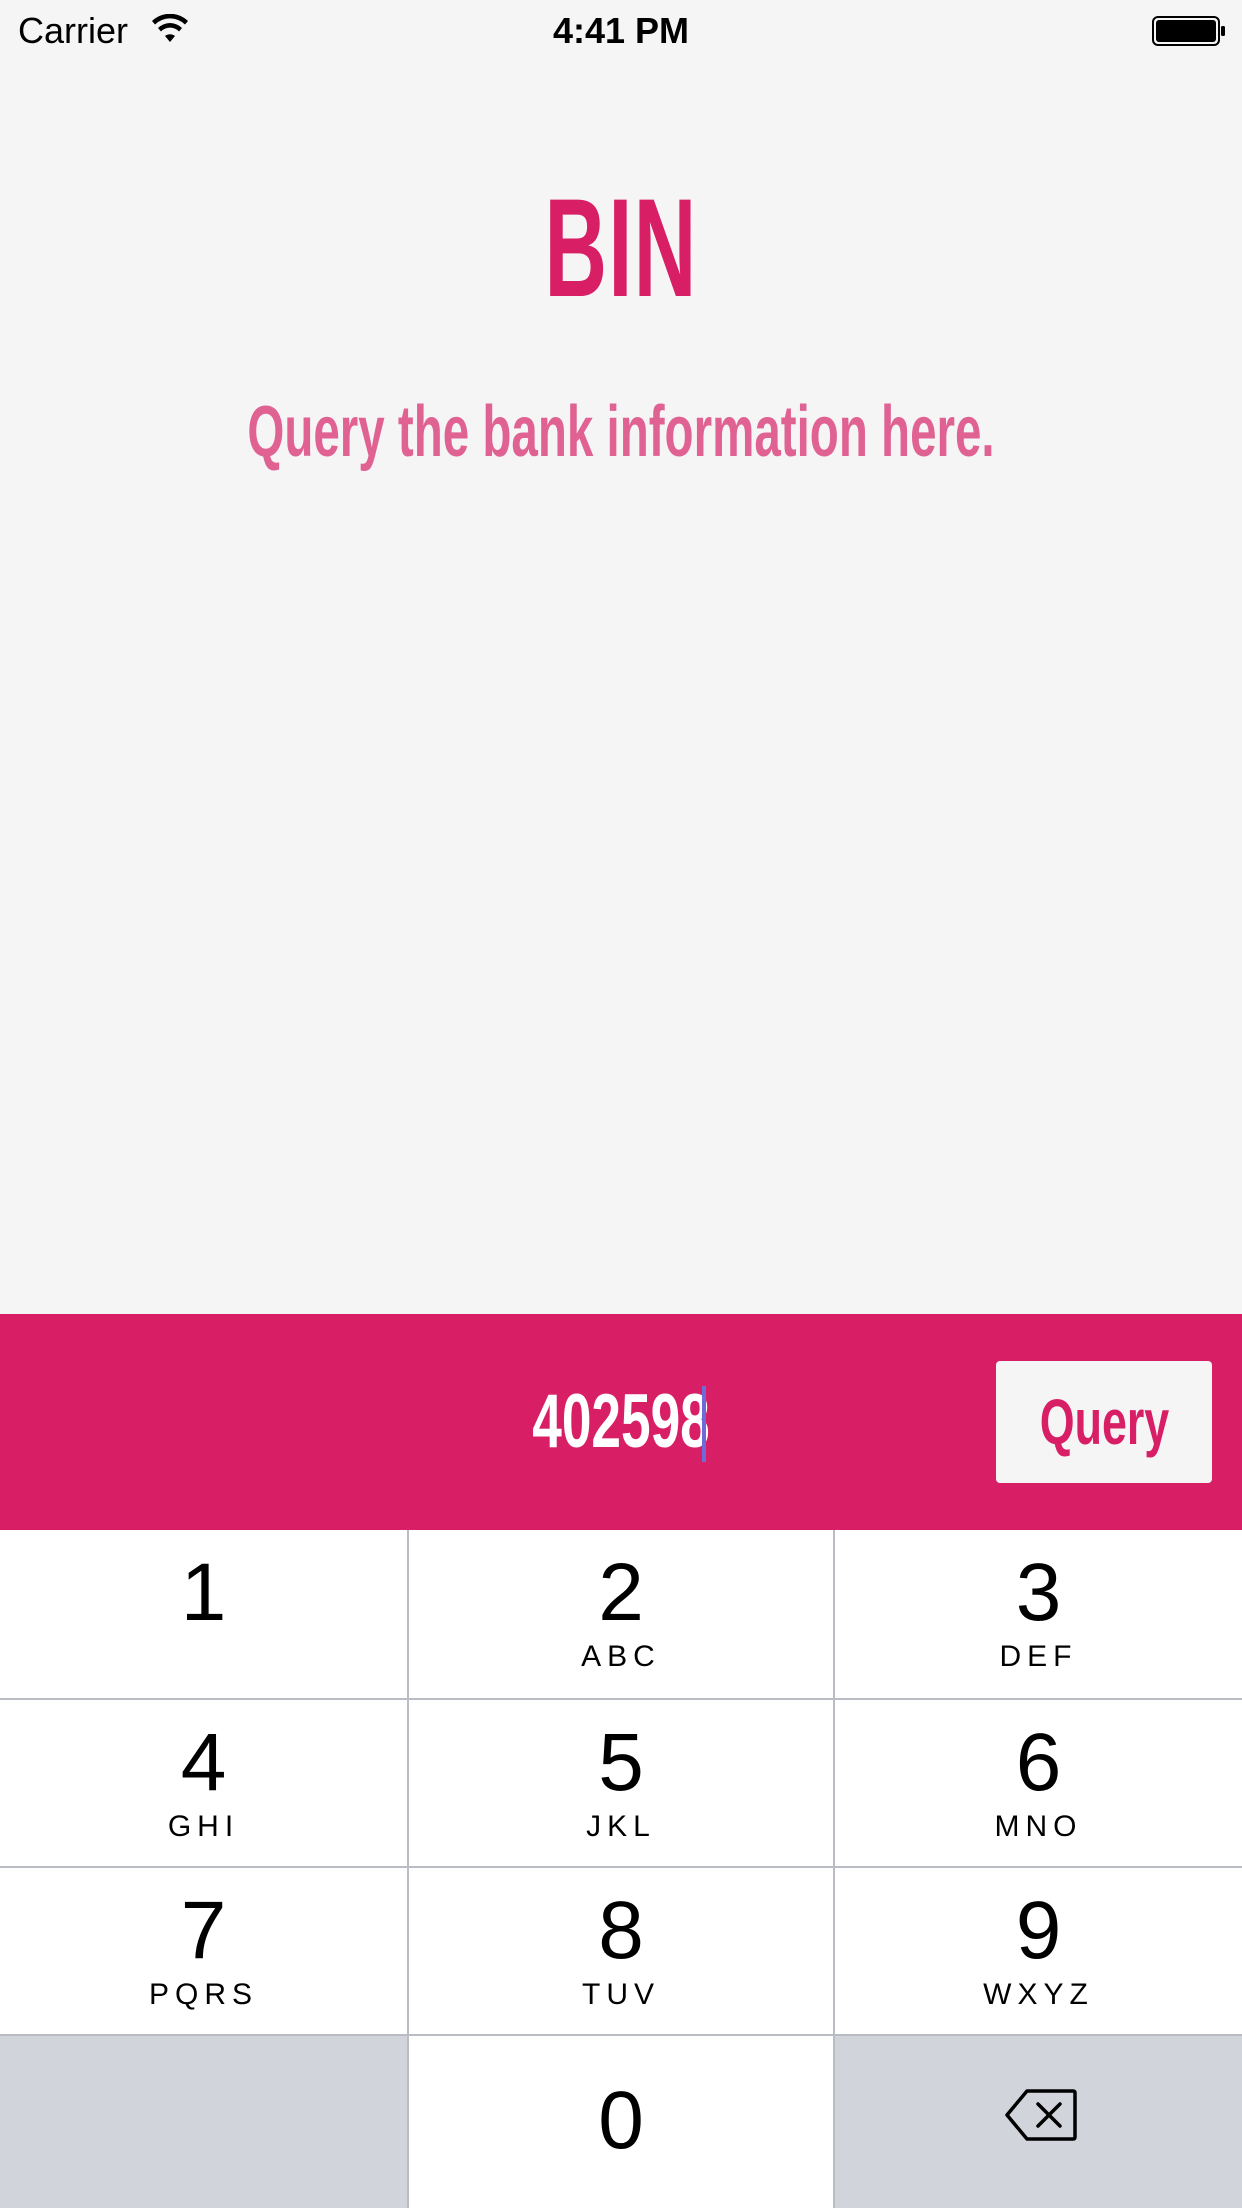  What do you see at coordinates (1041, 2115) in the screenshot?
I see `backspace-icon` at bounding box center [1041, 2115].